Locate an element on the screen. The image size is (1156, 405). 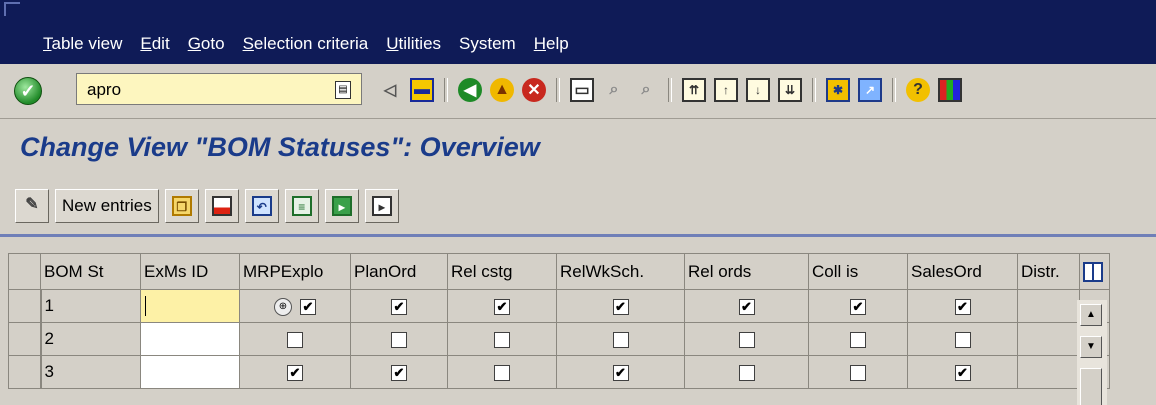
mrpexplo-checkbox is located at coordinates (295, 339).